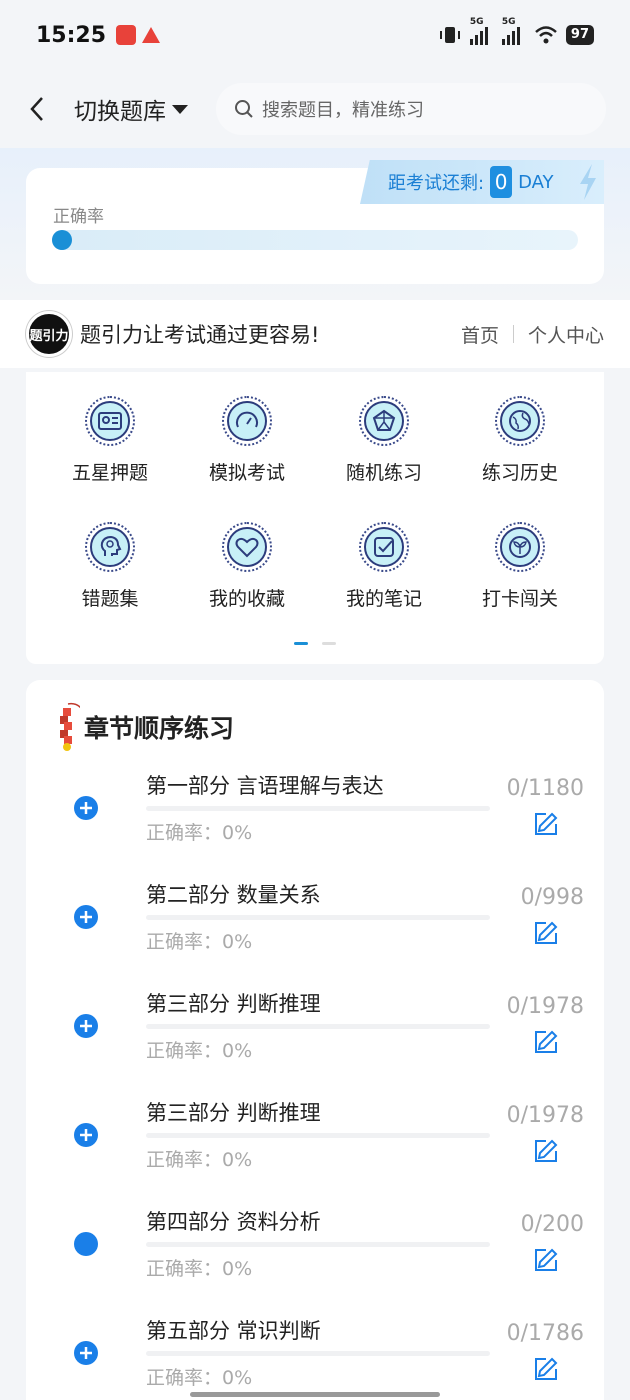 Image resolution: width=630 pixels, height=1400 pixels. I want to click on grid-item-label: 五星押题, so click(109, 473).